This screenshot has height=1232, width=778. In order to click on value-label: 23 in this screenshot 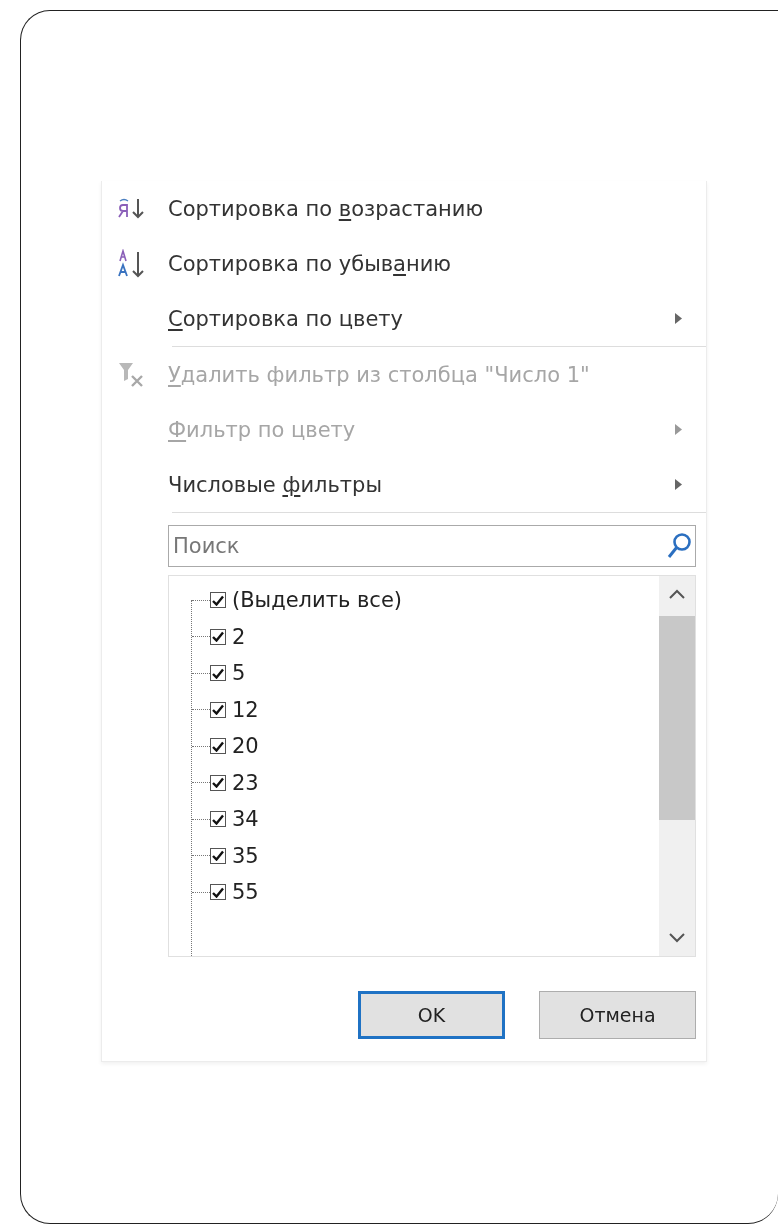, I will do `click(245, 782)`.